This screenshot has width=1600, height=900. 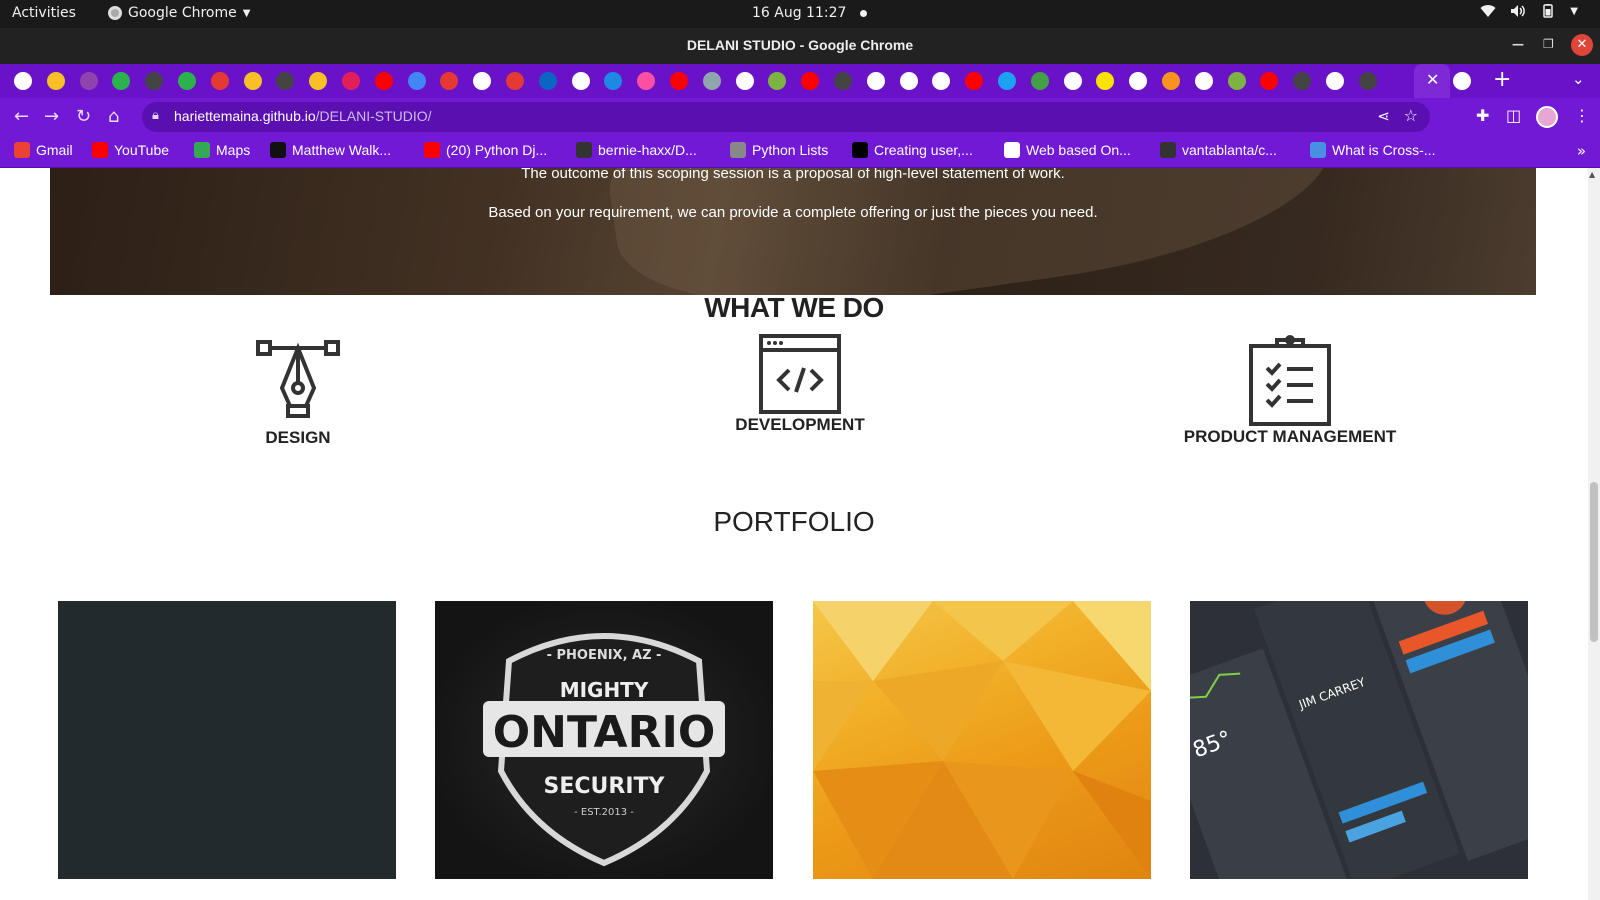 I want to click on window-title-bar: DELANI STUDIO - Google Chrome — ❐ ✕, so click(x=800, y=46).